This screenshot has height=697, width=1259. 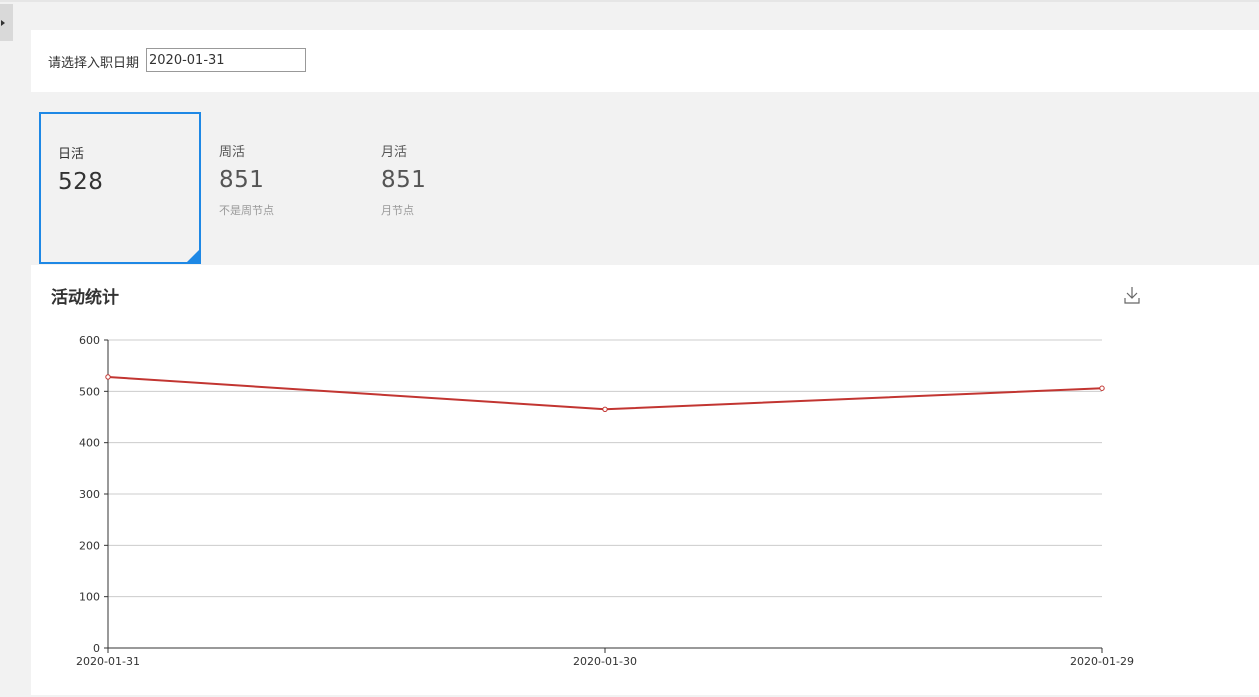 I want to click on stat-title: 周活, so click(x=232, y=152).